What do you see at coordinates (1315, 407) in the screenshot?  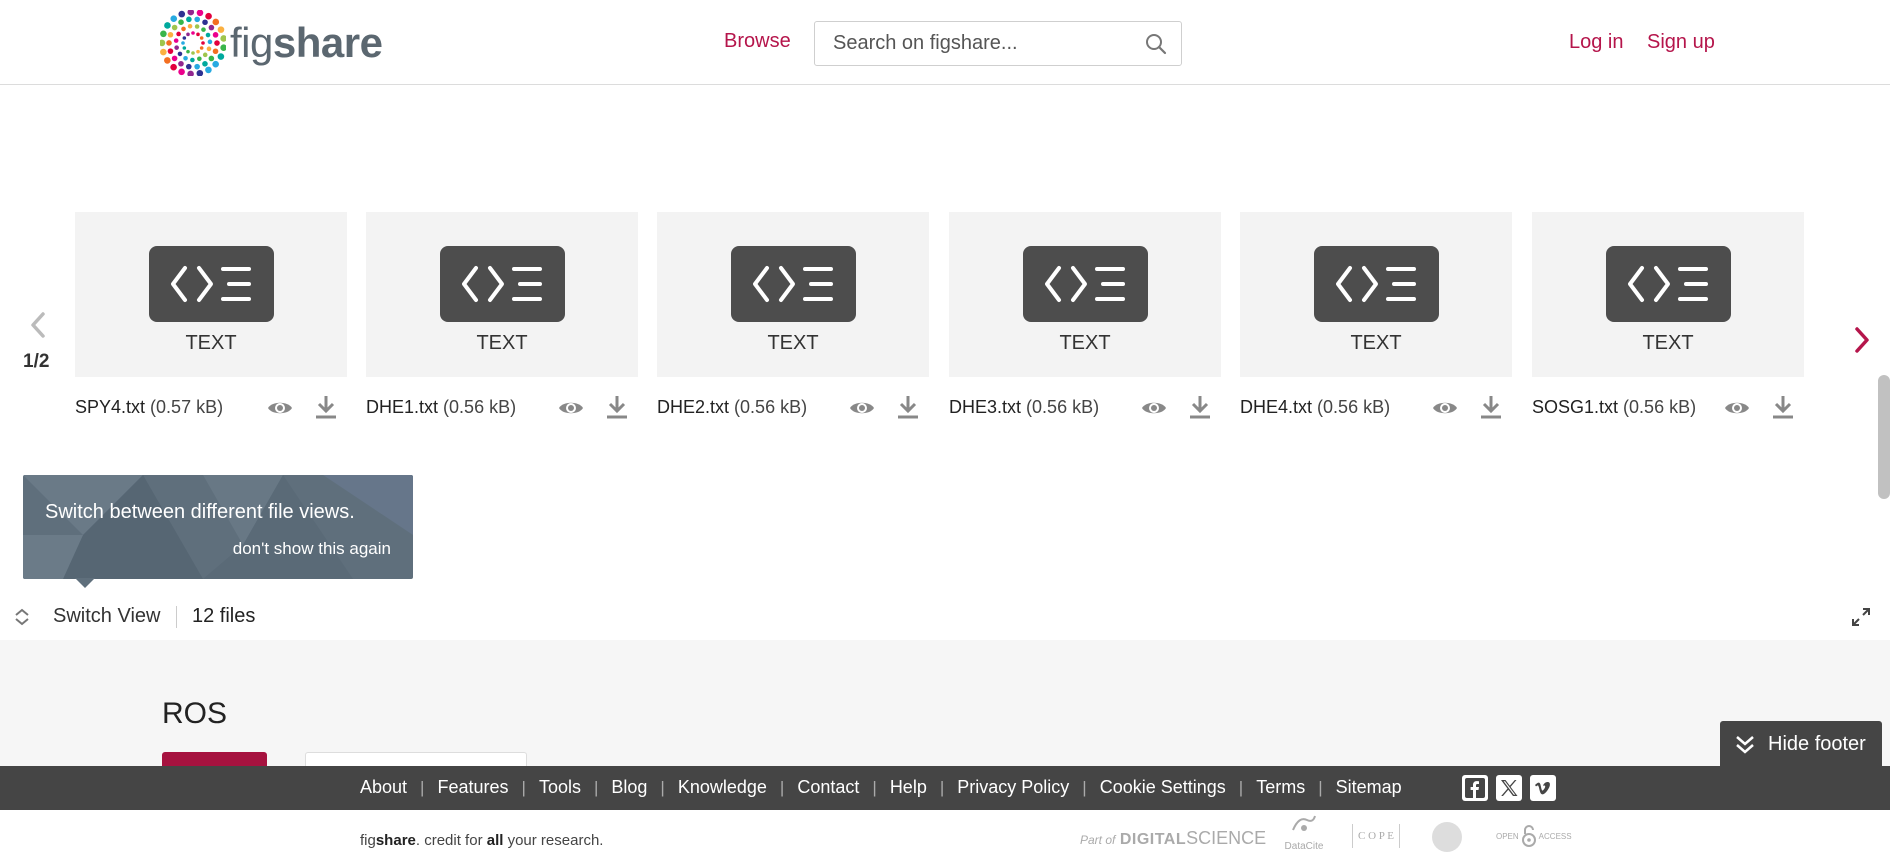 I see `file-name: DHE4.txt (0.56 kB)` at bounding box center [1315, 407].